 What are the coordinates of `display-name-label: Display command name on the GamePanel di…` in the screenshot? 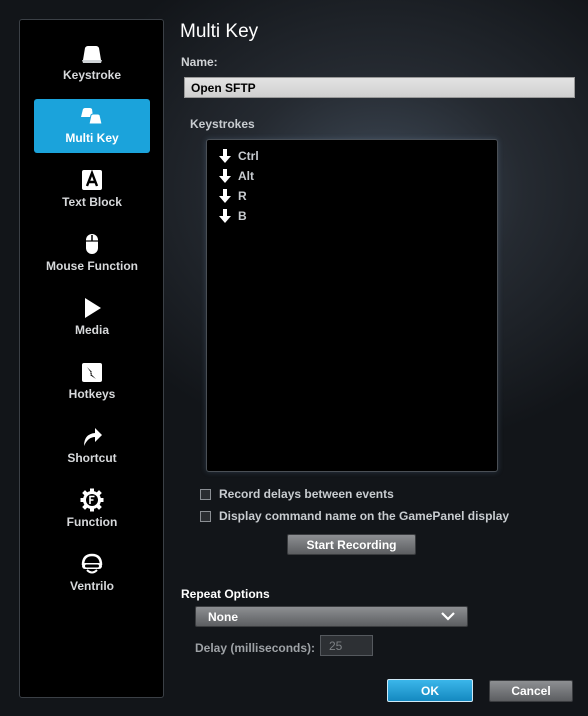 It's located at (364, 516).